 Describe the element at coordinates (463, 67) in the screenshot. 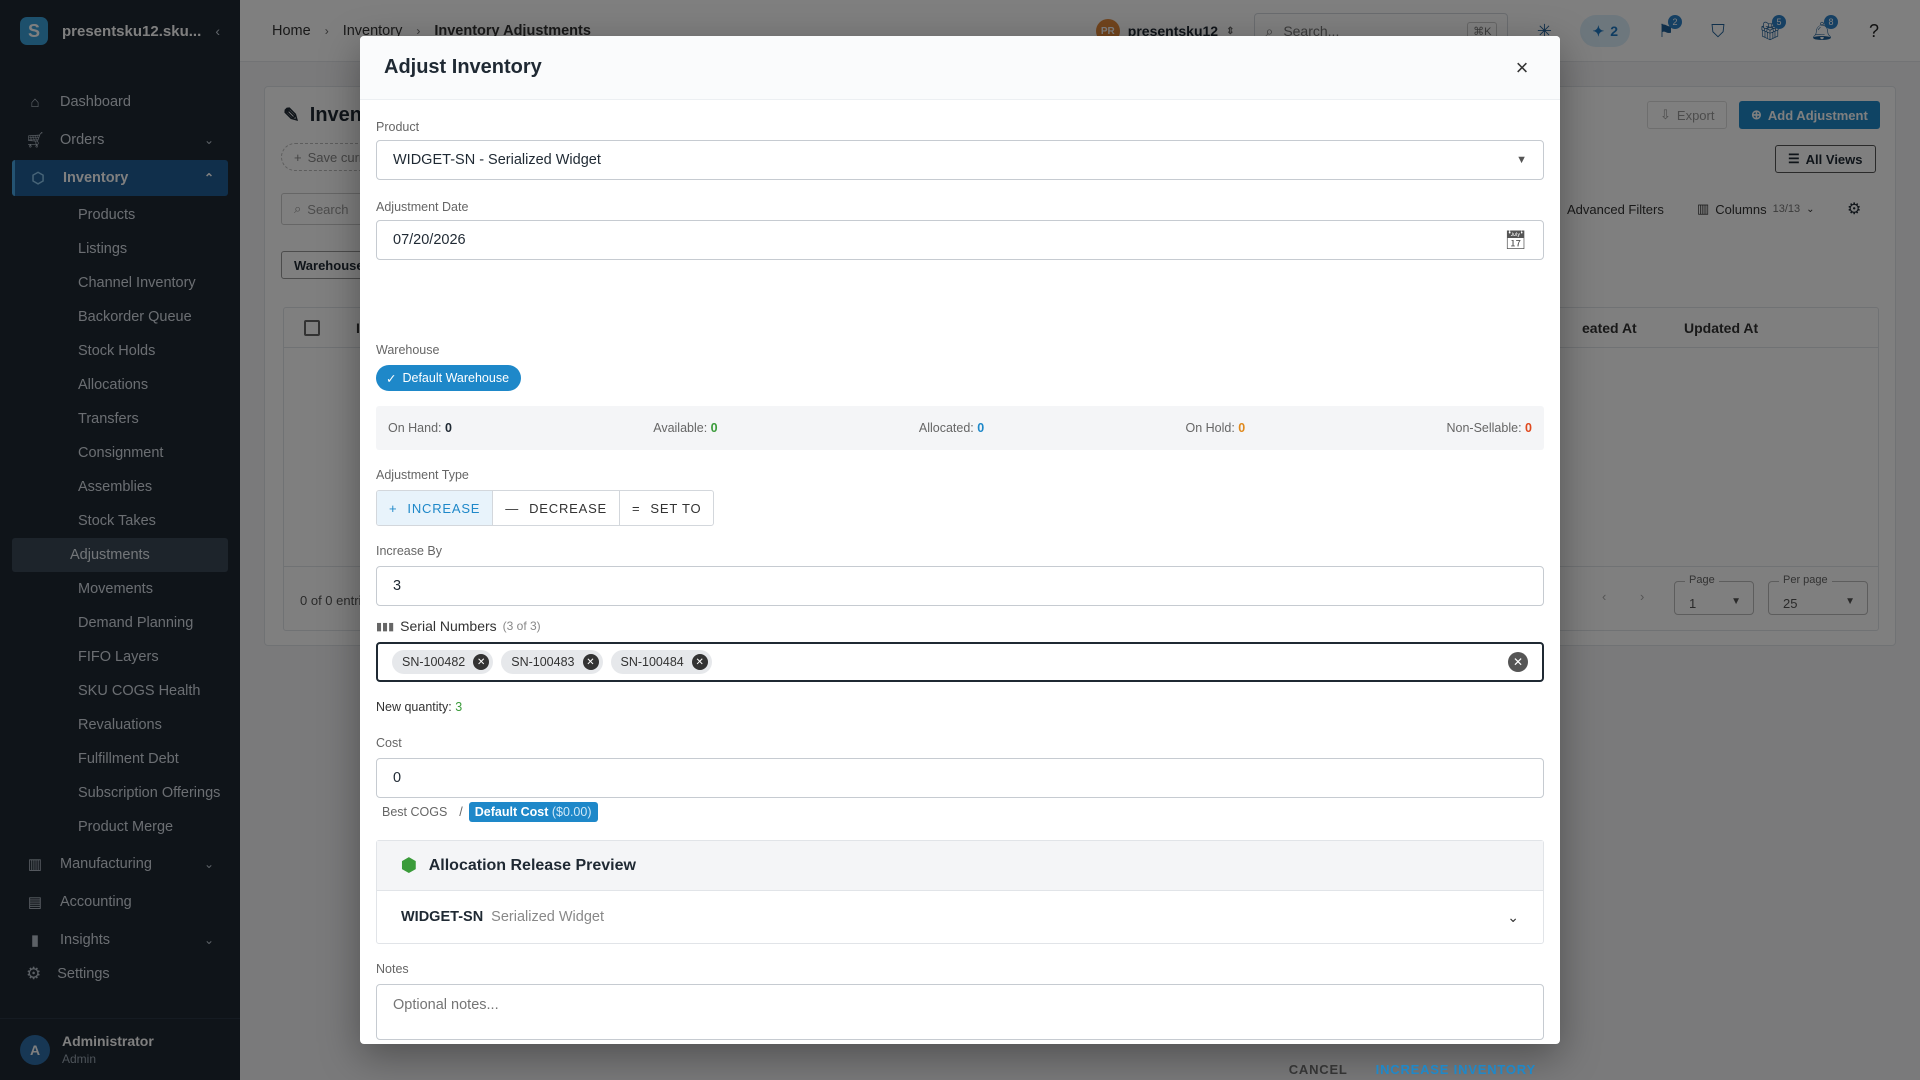

I see `dialog-title: Adjust Inventory` at that location.